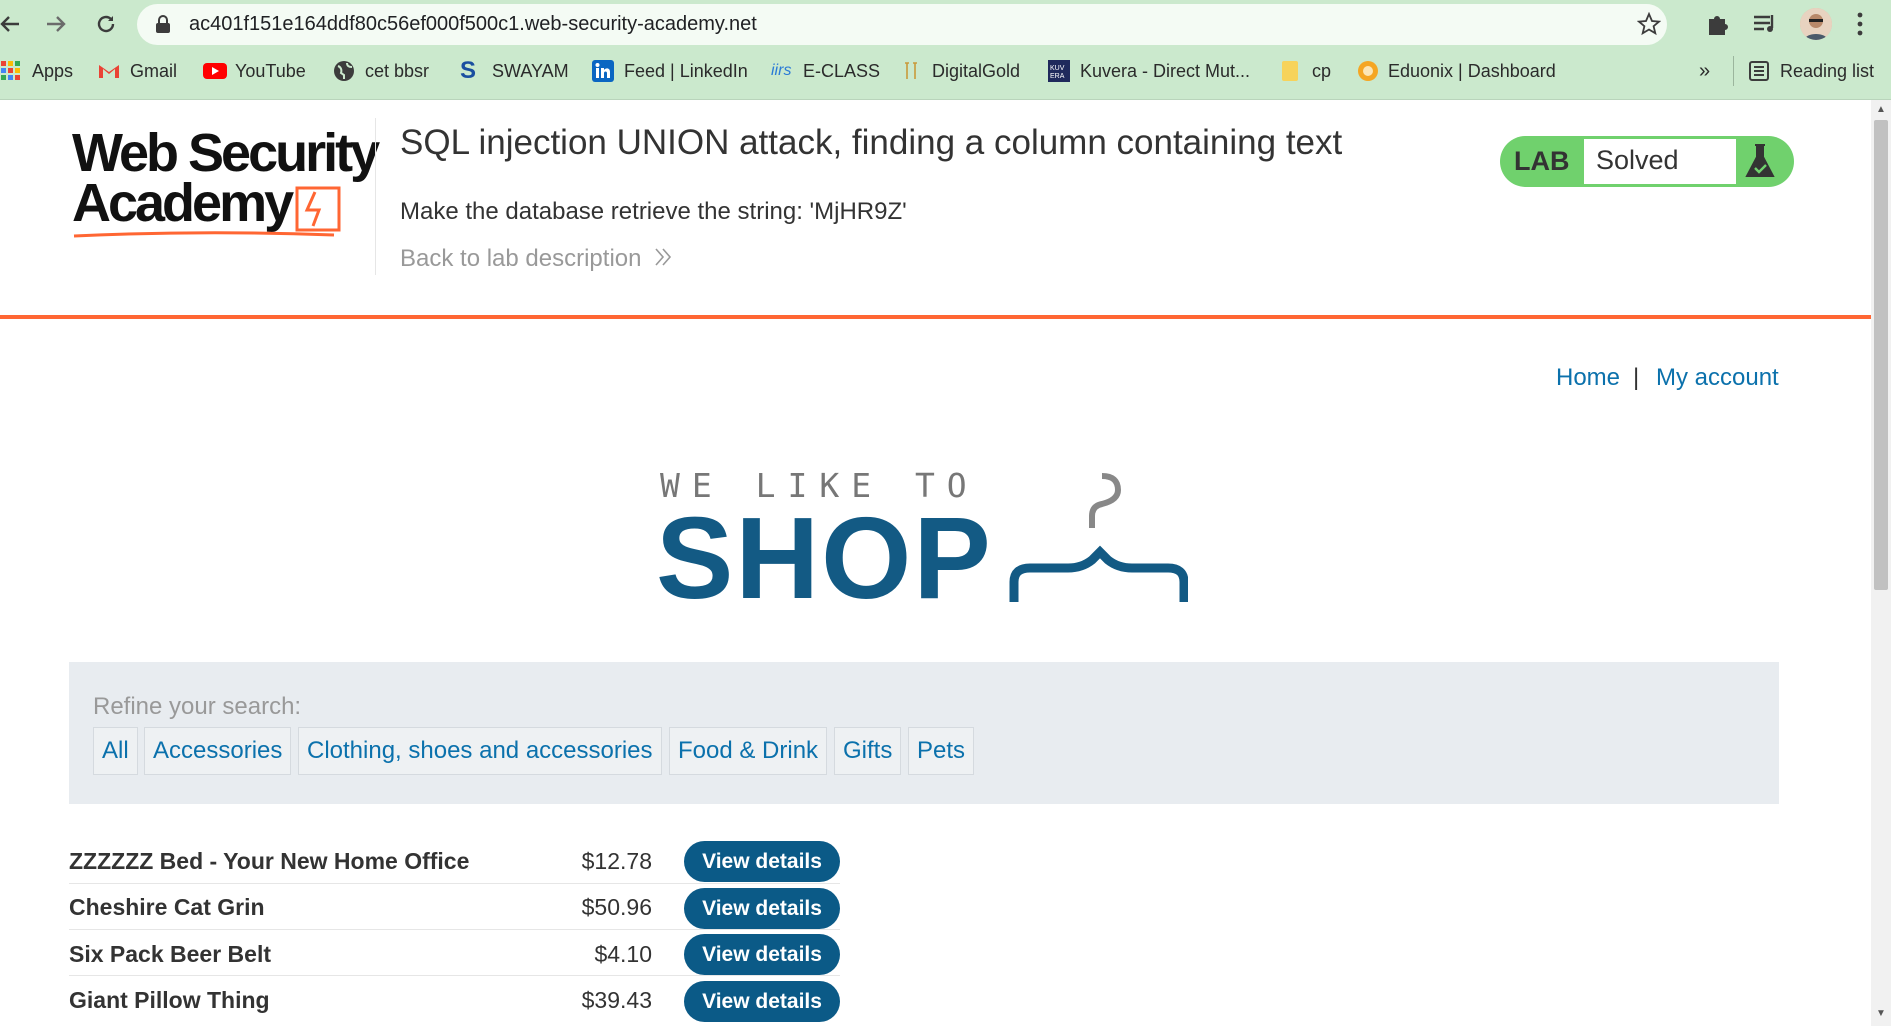 This screenshot has width=1891, height=1026. Describe the element at coordinates (1717, 378) in the screenshot. I see `my-account-link: My account` at that location.